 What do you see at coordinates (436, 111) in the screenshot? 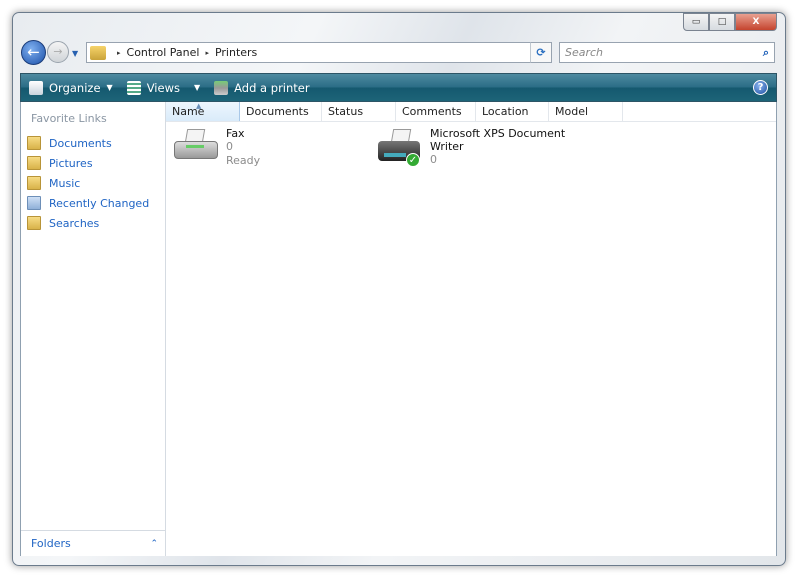
I see `column-comments: Comments` at bounding box center [436, 111].